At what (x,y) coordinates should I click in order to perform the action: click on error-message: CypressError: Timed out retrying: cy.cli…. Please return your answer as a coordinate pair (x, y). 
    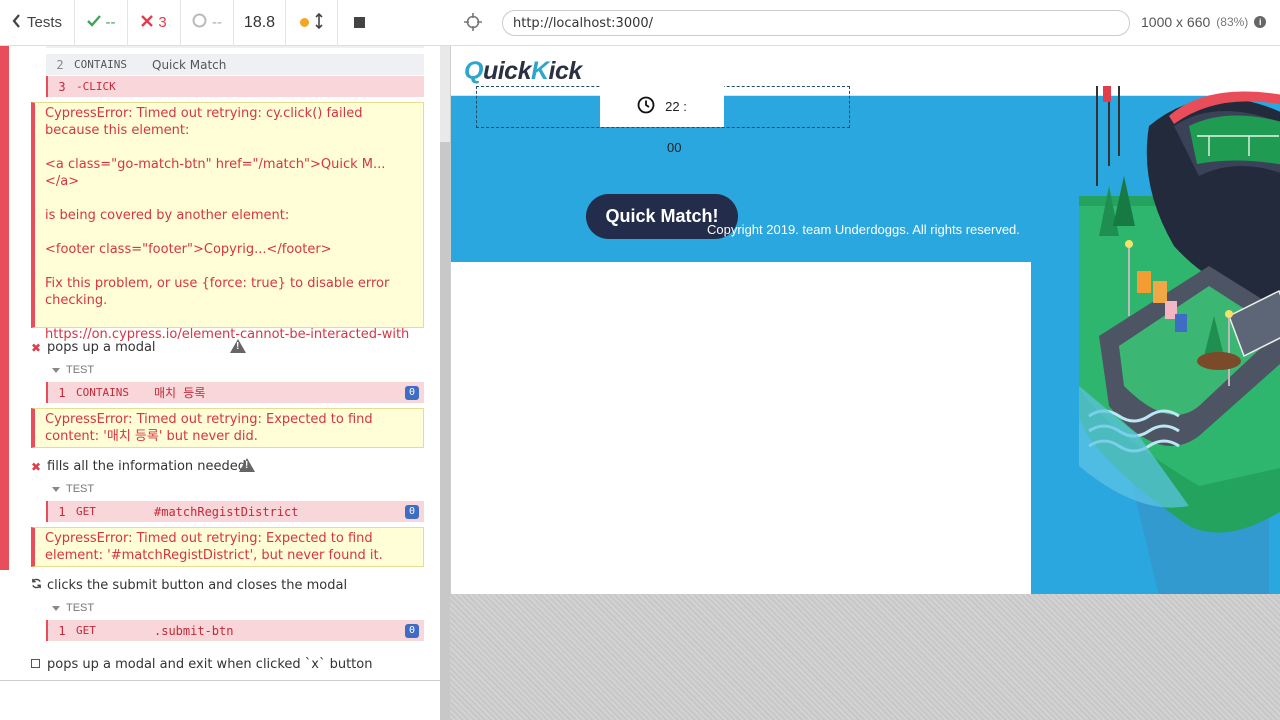
    Looking at the image, I should click on (227, 222).